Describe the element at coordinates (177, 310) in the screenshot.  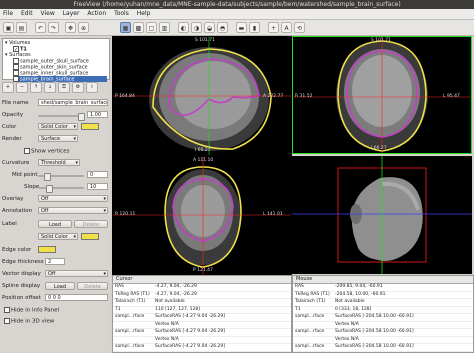
I see `info-value: 110 [127, 127, 128]` at that location.